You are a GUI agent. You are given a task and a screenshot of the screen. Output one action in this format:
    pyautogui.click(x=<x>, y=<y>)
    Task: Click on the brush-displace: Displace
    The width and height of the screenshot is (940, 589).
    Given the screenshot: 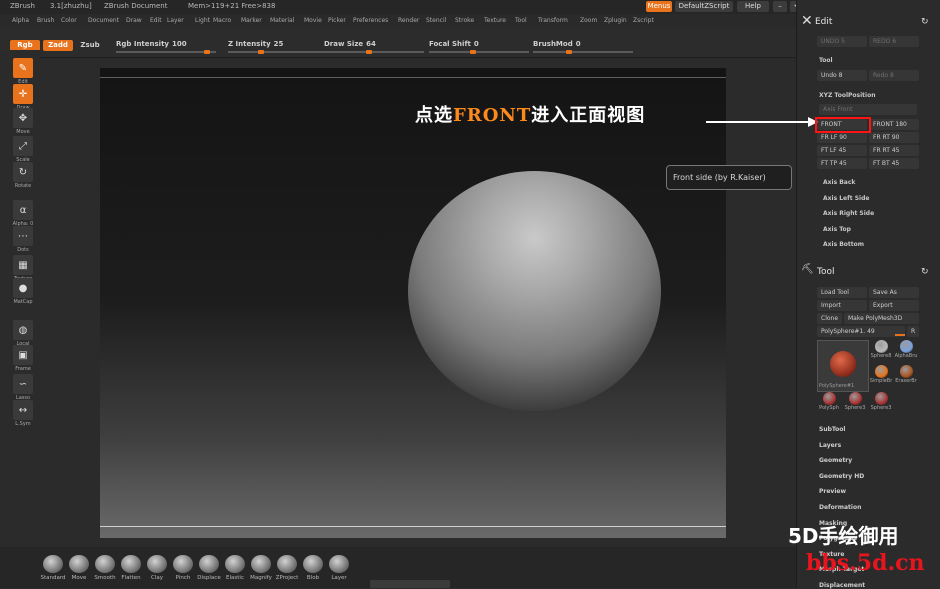 What is the action you would take?
    pyautogui.click(x=209, y=568)
    